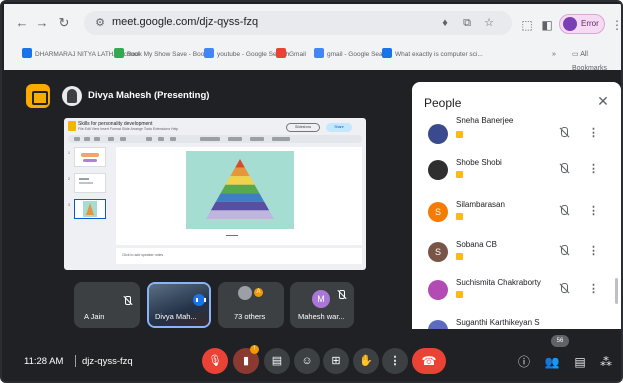 The image size is (623, 383). What do you see at coordinates (64, 23) in the screenshot?
I see `reload-icon: ↻` at bounding box center [64, 23].